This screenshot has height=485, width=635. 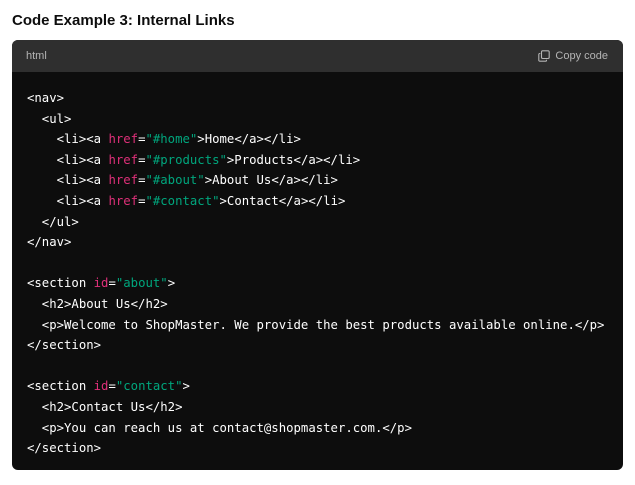 I want to click on code-string-token: "#products", so click(x=186, y=159).